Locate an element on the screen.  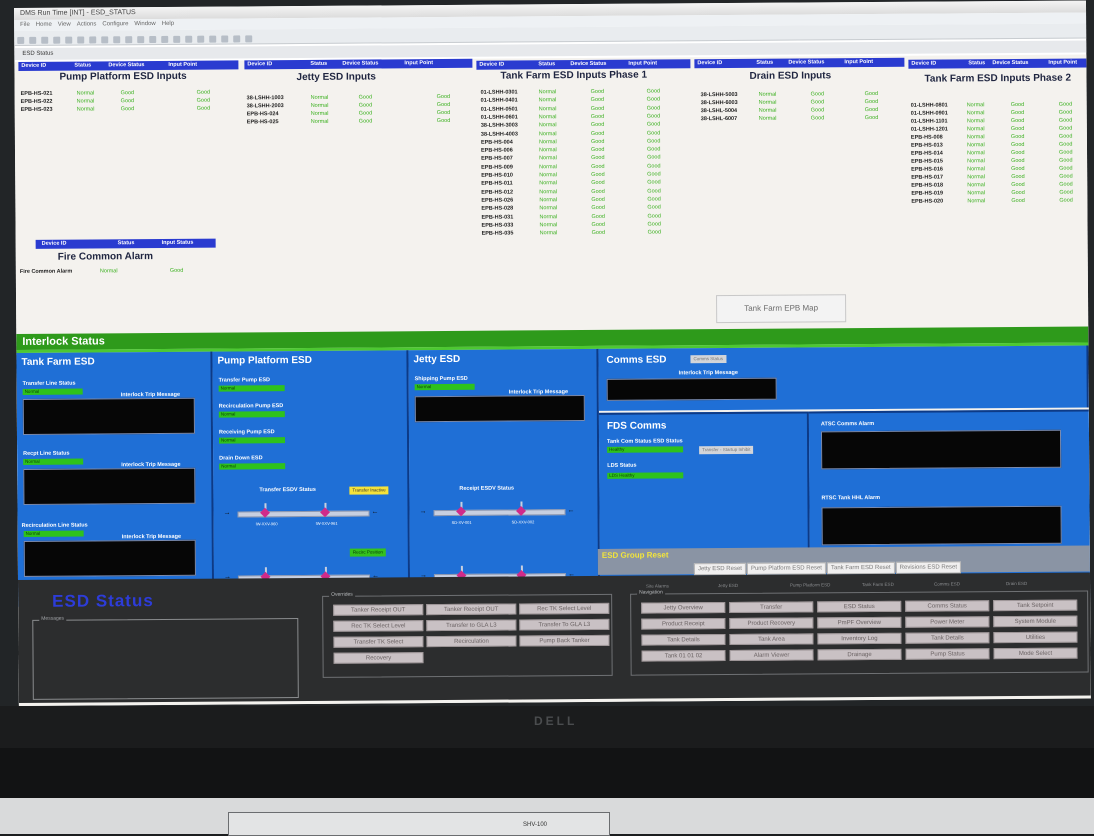
group-reset-button: Tank Farm ESD Reset is located at coordinates (861, 568).